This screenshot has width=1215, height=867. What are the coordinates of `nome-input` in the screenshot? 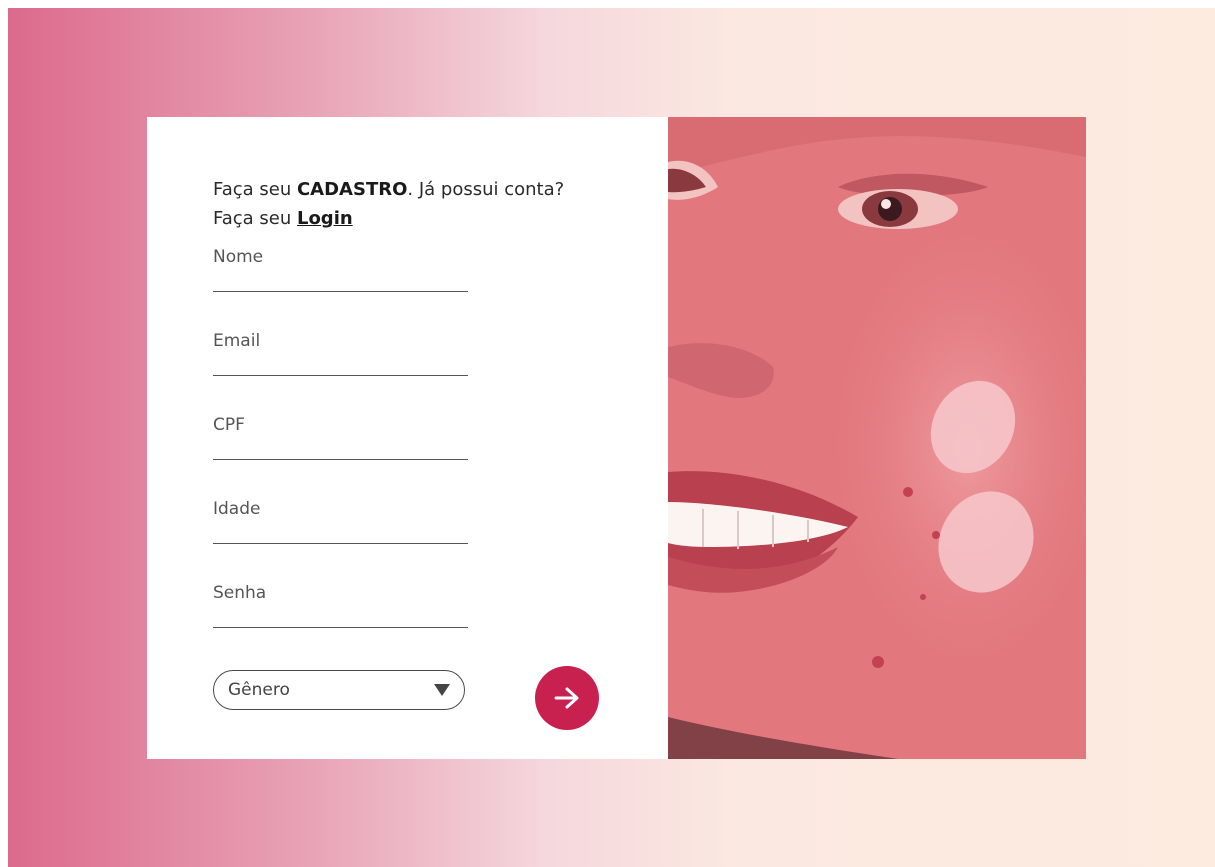 It's located at (342, 279).